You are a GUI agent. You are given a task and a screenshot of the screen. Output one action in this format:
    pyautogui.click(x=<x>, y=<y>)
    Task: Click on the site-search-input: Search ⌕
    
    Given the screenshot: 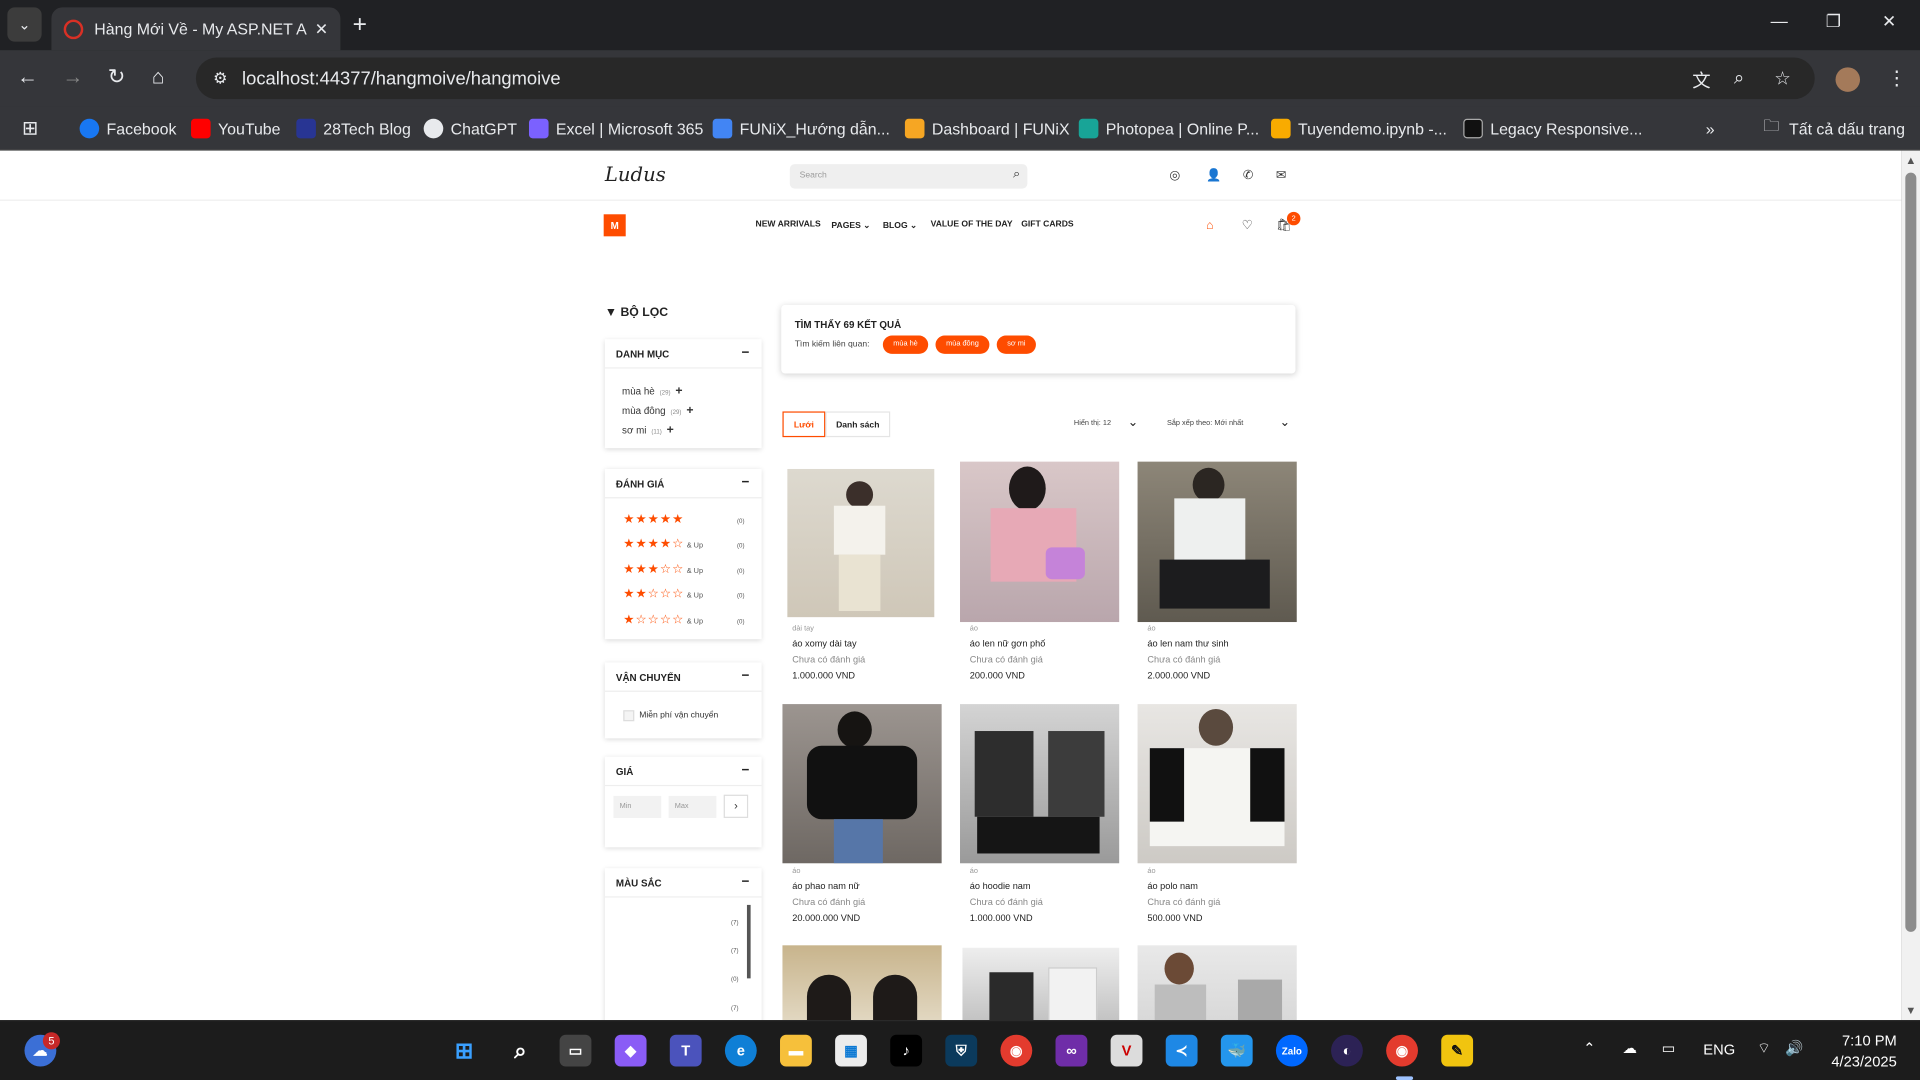 What is the action you would take?
    pyautogui.click(x=908, y=176)
    